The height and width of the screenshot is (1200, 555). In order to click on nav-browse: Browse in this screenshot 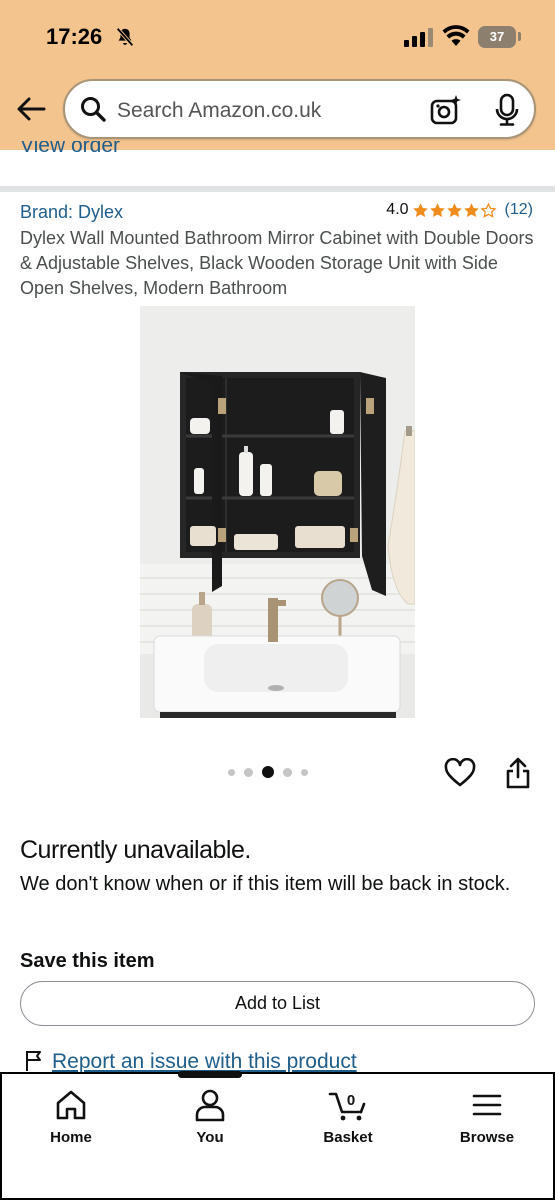, I will do `click(487, 1117)`.